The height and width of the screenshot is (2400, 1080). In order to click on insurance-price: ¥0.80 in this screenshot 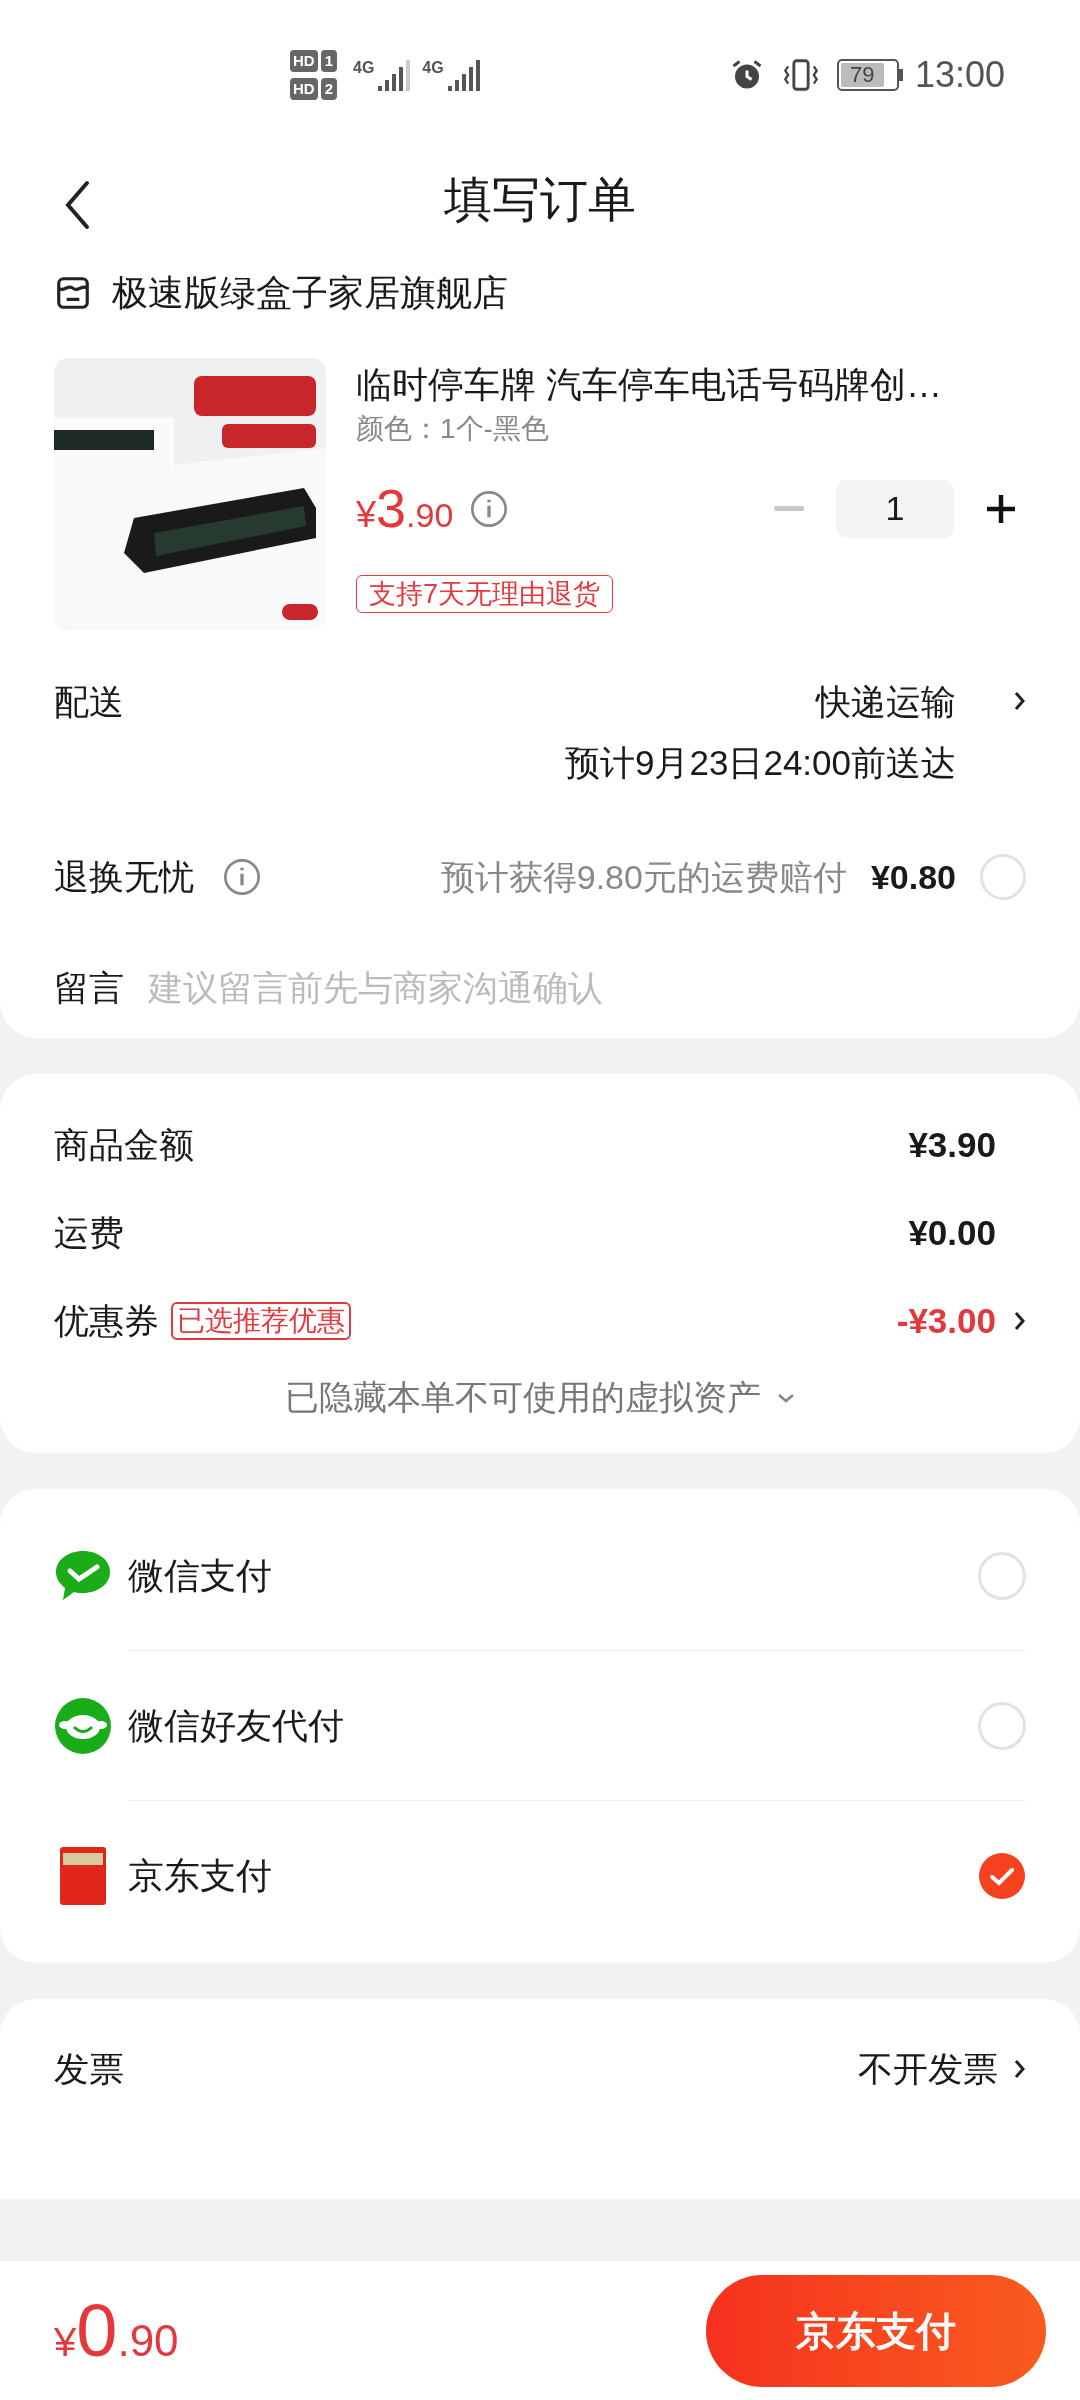, I will do `click(913, 877)`.